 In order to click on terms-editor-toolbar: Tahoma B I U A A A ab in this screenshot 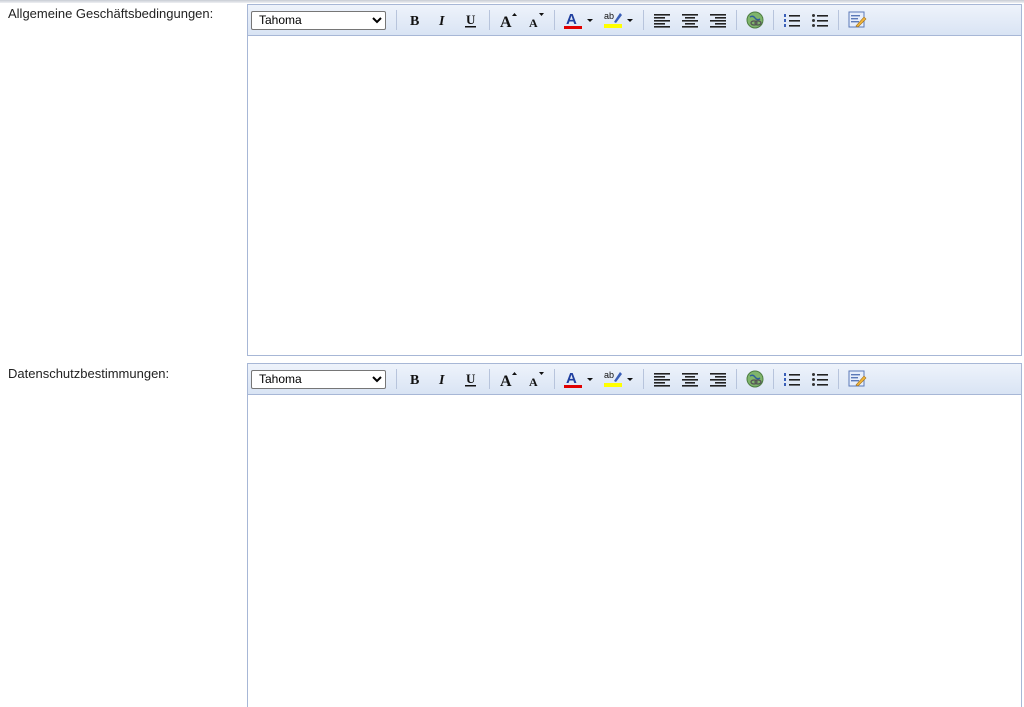, I will do `click(634, 20)`.